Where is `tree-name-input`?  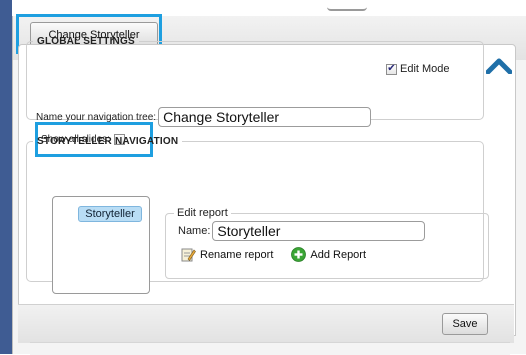 tree-name-input is located at coordinates (265, 117).